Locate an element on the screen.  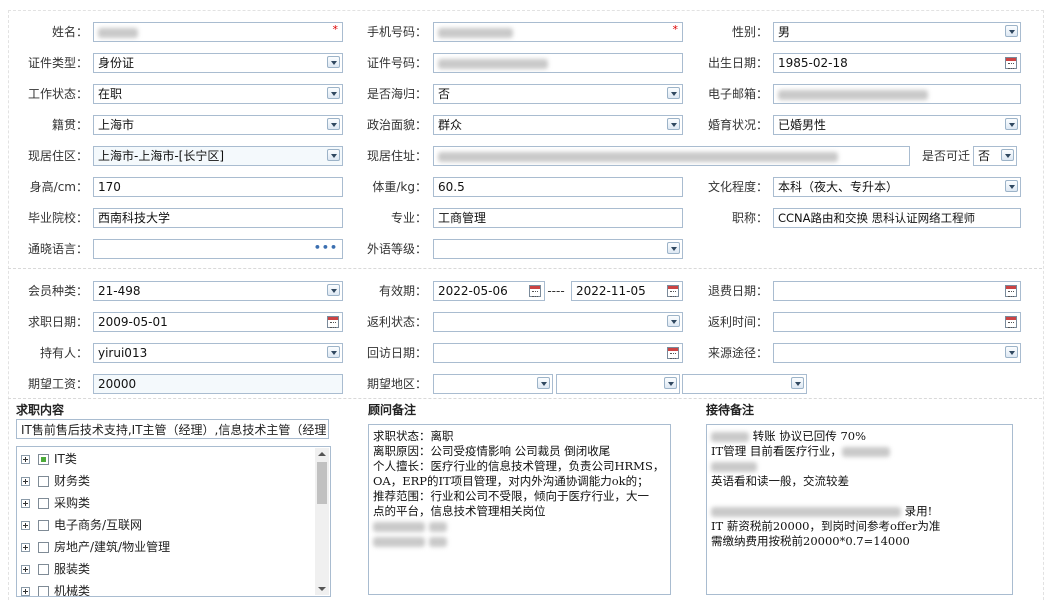
salary-input: 20000 is located at coordinates (218, 384).